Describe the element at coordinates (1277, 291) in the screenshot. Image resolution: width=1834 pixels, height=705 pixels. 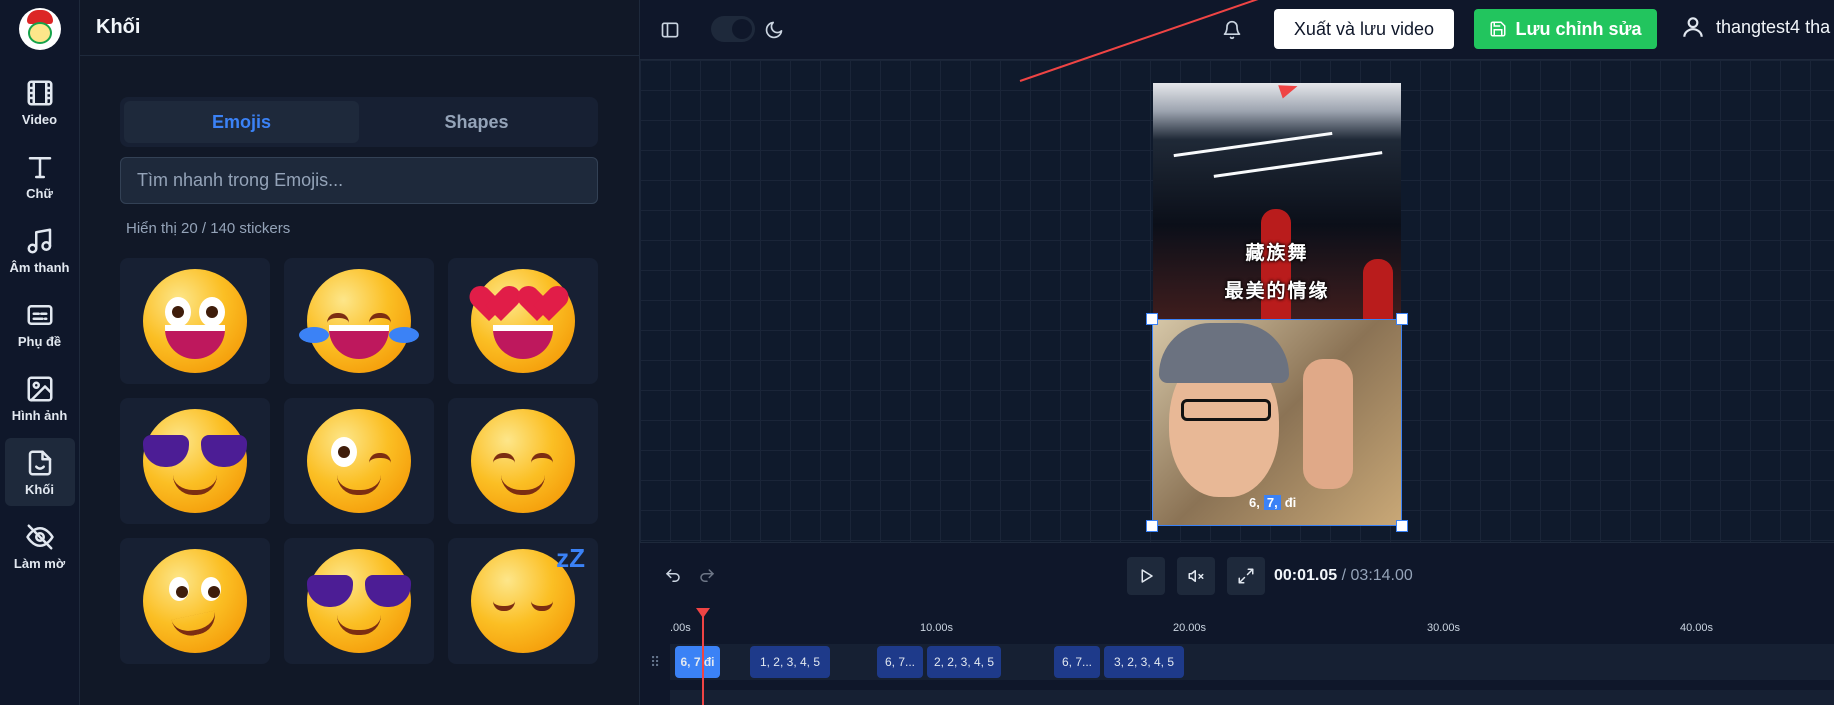
I see `caption-line-2: 最美的情缘` at that location.